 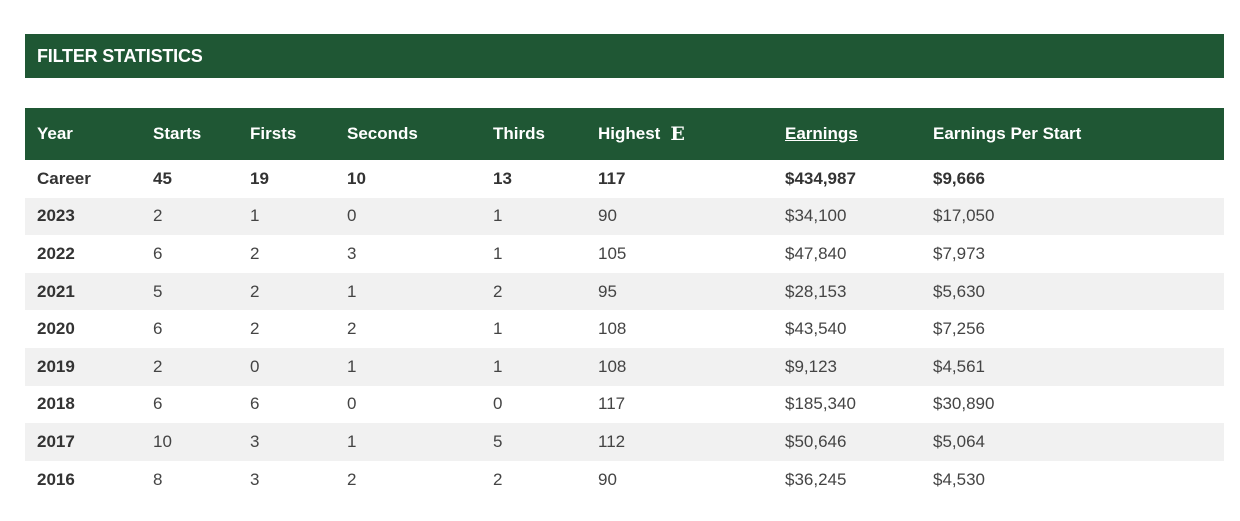 I want to click on equibase-e-icon: E, so click(x=677, y=134).